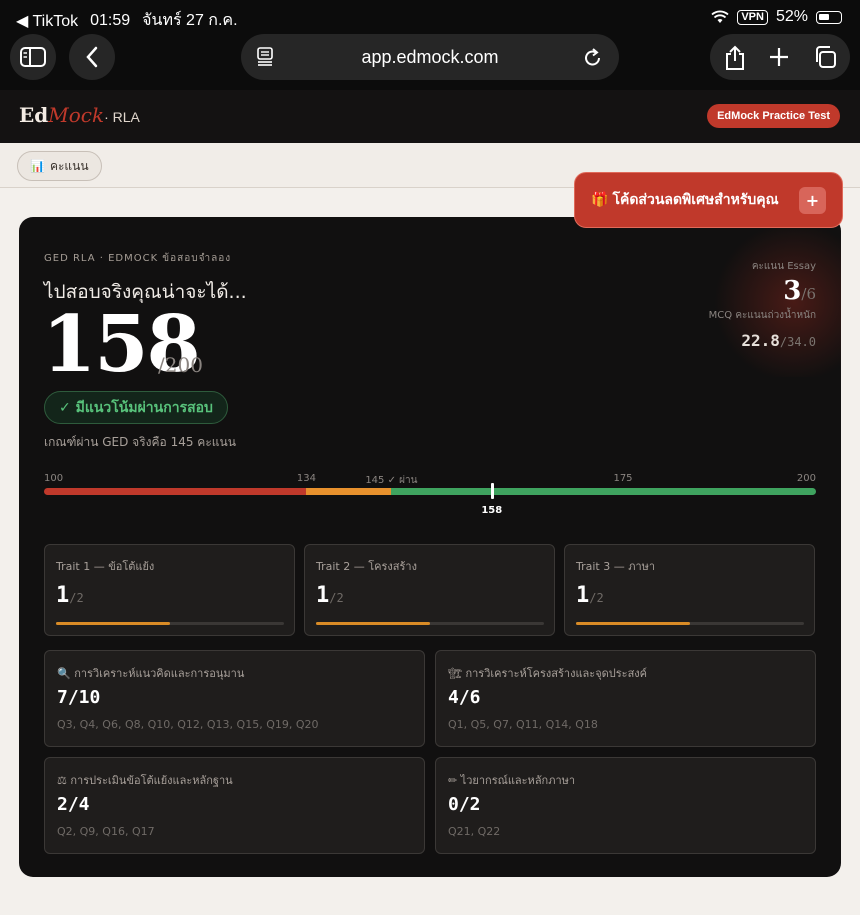 Image resolution: width=860 pixels, height=915 pixels. I want to click on category-icon: 🏗, so click(455, 673).